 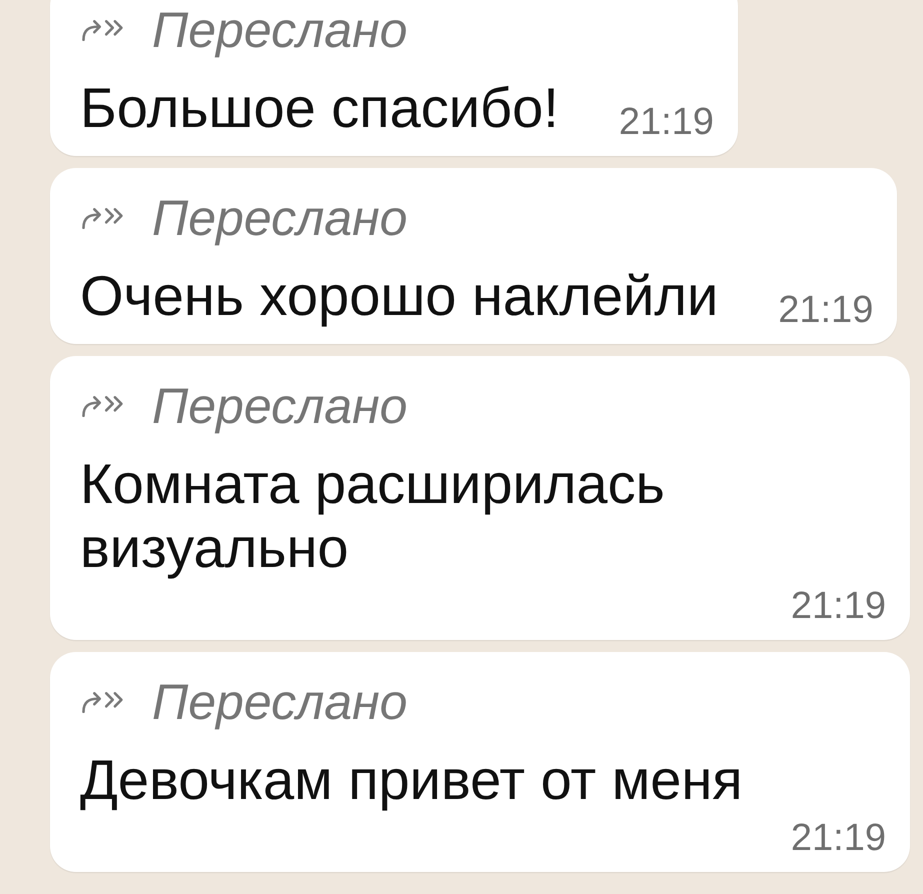 What do you see at coordinates (399, 296) in the screenshot?
I see `message-text: Очень хорошо наклейли` at bounding box center [399, 296].